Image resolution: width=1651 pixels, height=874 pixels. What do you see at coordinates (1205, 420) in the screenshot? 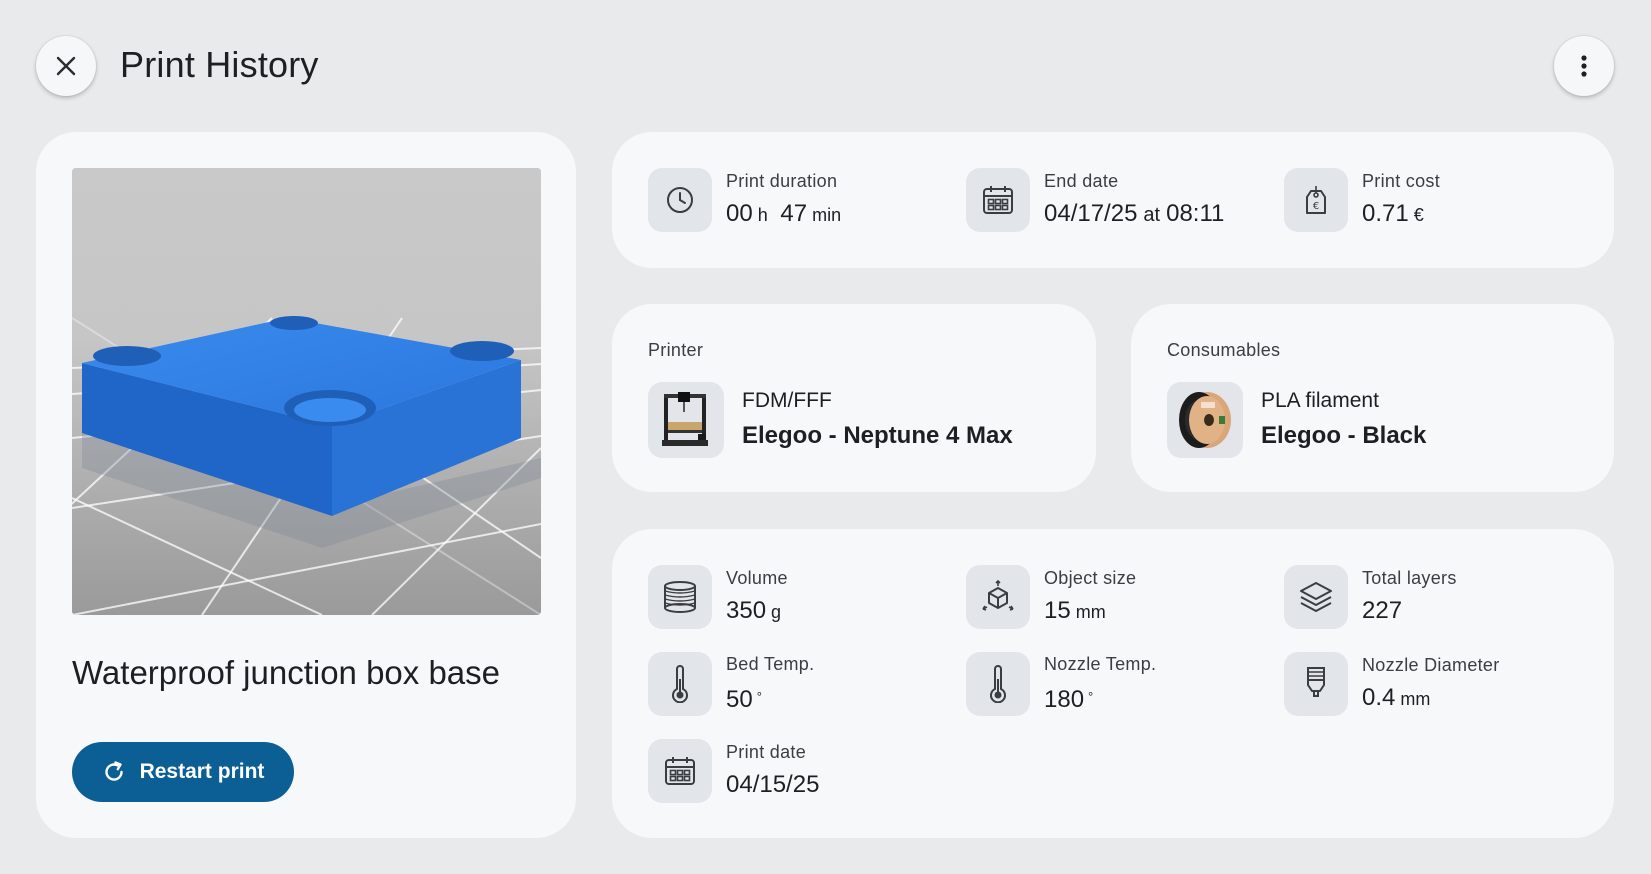
I see `filament-spool-thumbnail` at bounding box center [1205, 420].